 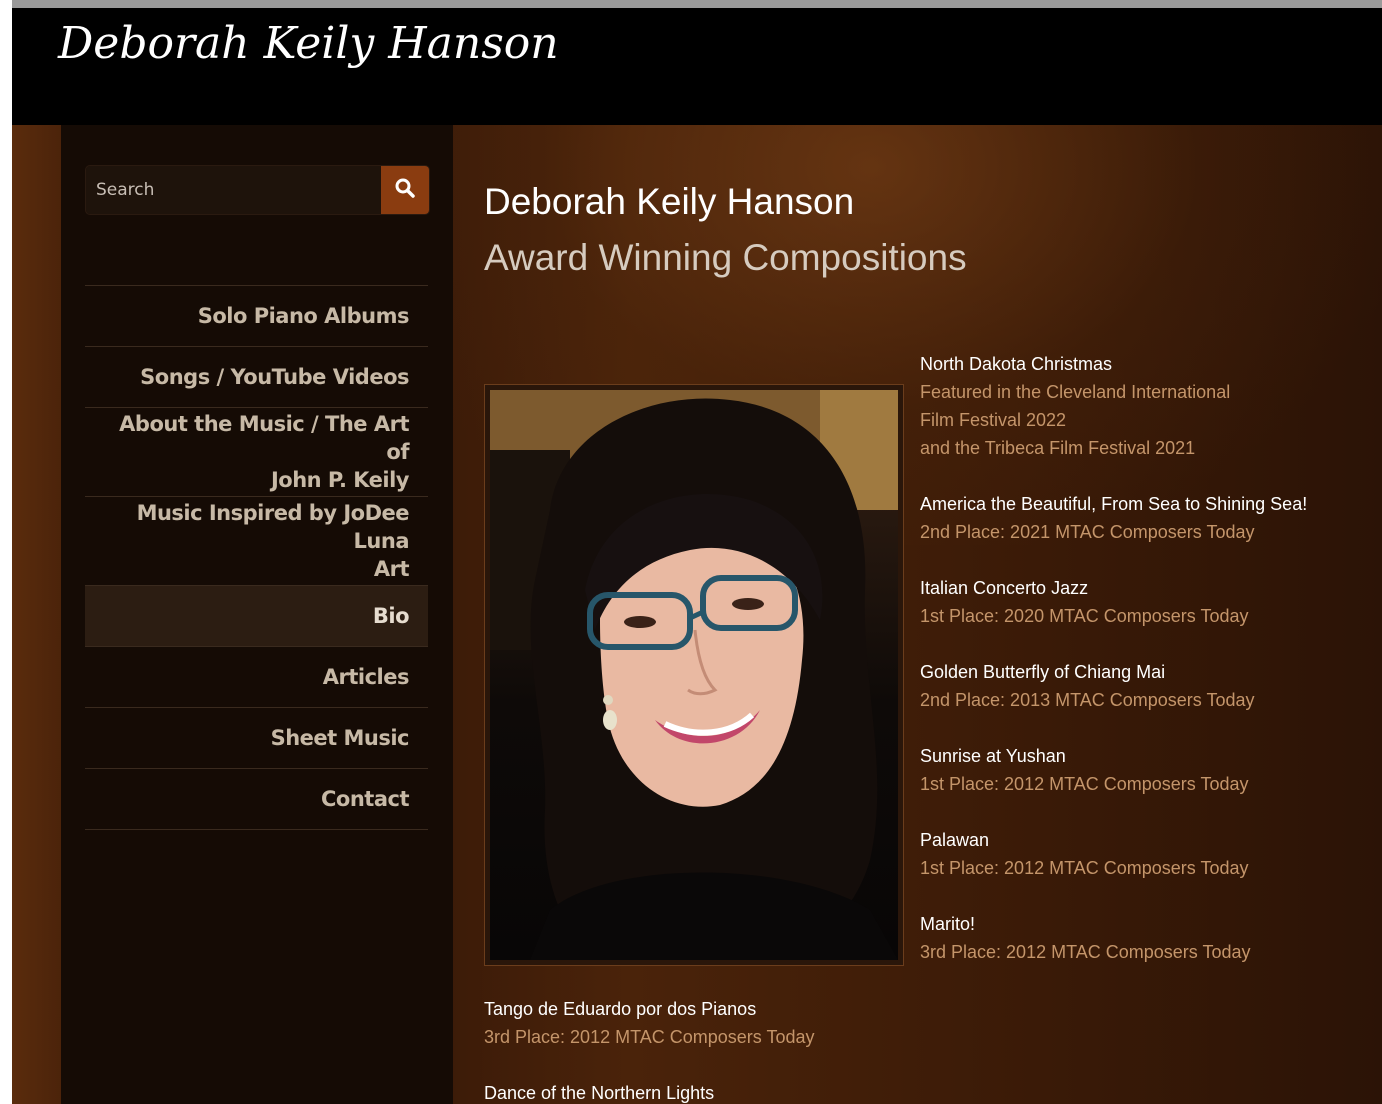 I want to click on nav-item-solo-piano-albums: Solo Piano Albums, so click(x=256, y=316).